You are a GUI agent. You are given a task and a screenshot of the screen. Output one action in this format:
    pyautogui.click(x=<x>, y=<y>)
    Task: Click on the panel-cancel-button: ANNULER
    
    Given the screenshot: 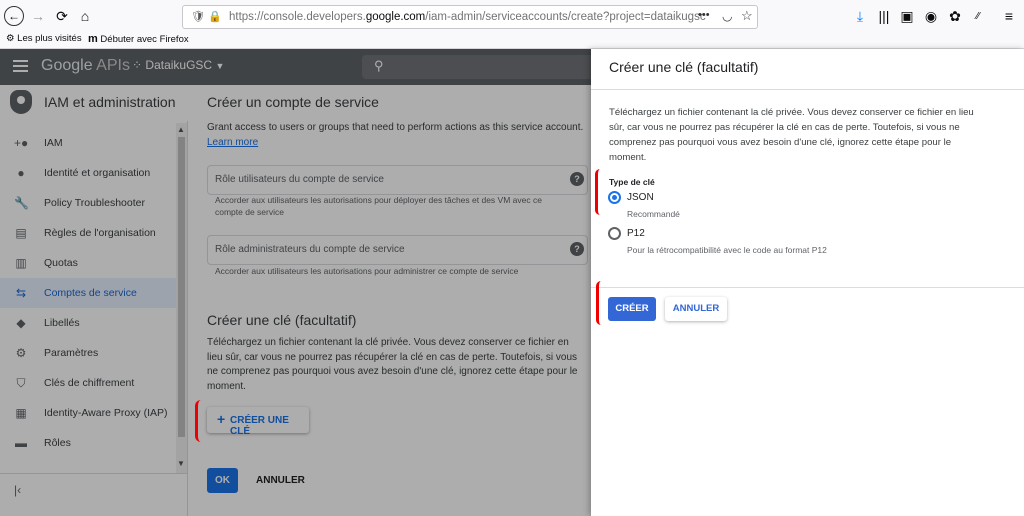 What is the action you would take?
    pyautogui.click(x=696, y=309)
    